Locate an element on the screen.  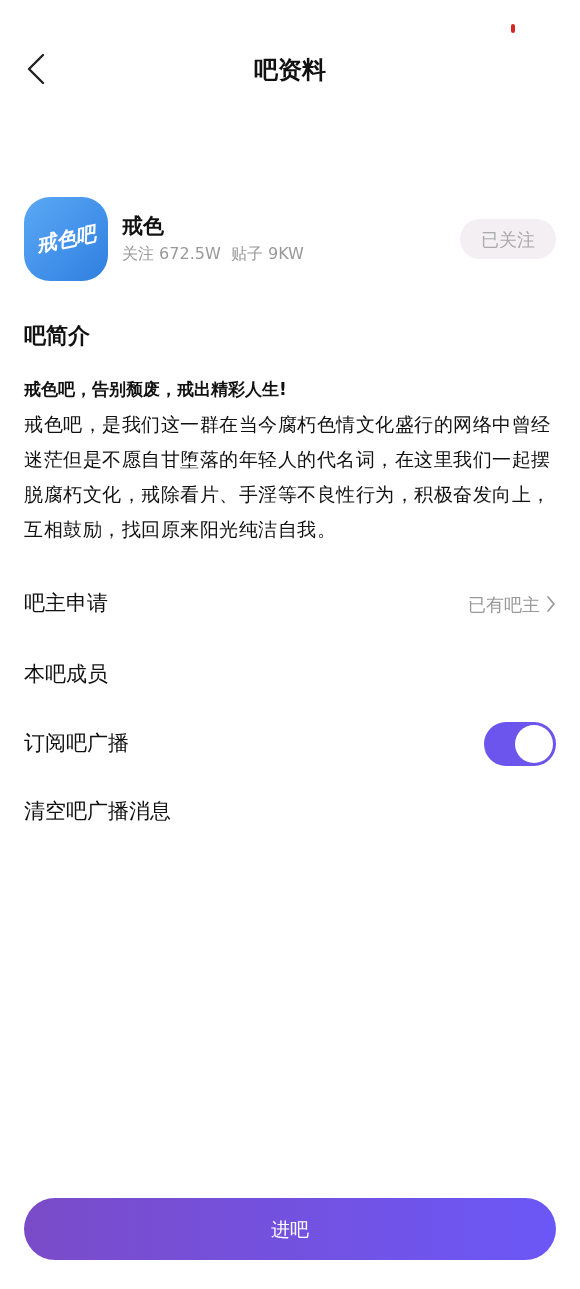
forum-slogan: 戒色吧，告别颓废，戒出精彩人生! is located at coordinates (156, 389).